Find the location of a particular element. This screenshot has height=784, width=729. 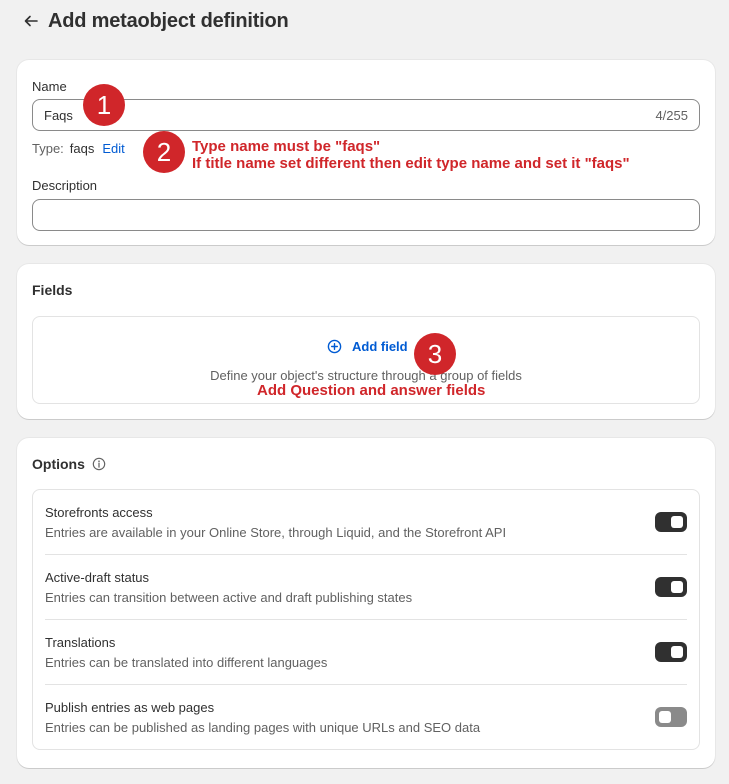

annotation-badge-2: 2 is located at coordinates (164, 152).